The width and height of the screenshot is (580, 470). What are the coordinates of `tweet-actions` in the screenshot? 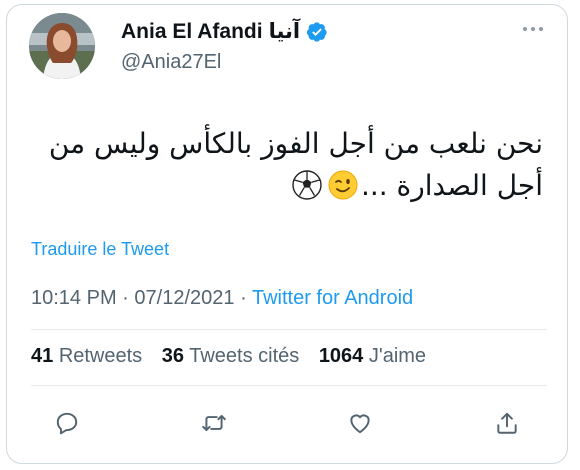 It's located at (287, 423).